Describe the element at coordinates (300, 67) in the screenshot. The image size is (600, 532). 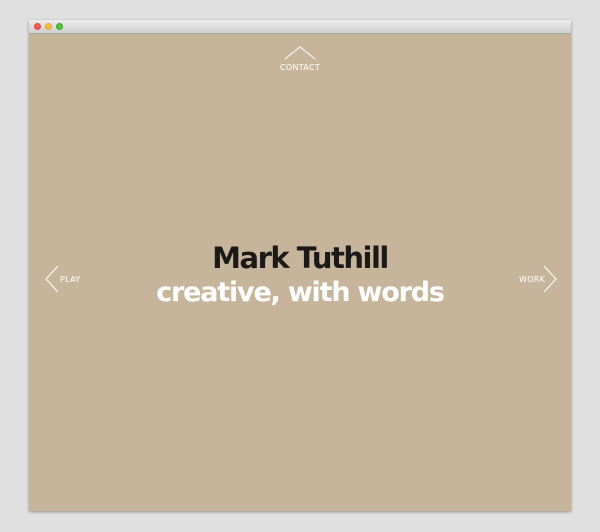
I see `nav-contact-label: CONTACT` at that location.